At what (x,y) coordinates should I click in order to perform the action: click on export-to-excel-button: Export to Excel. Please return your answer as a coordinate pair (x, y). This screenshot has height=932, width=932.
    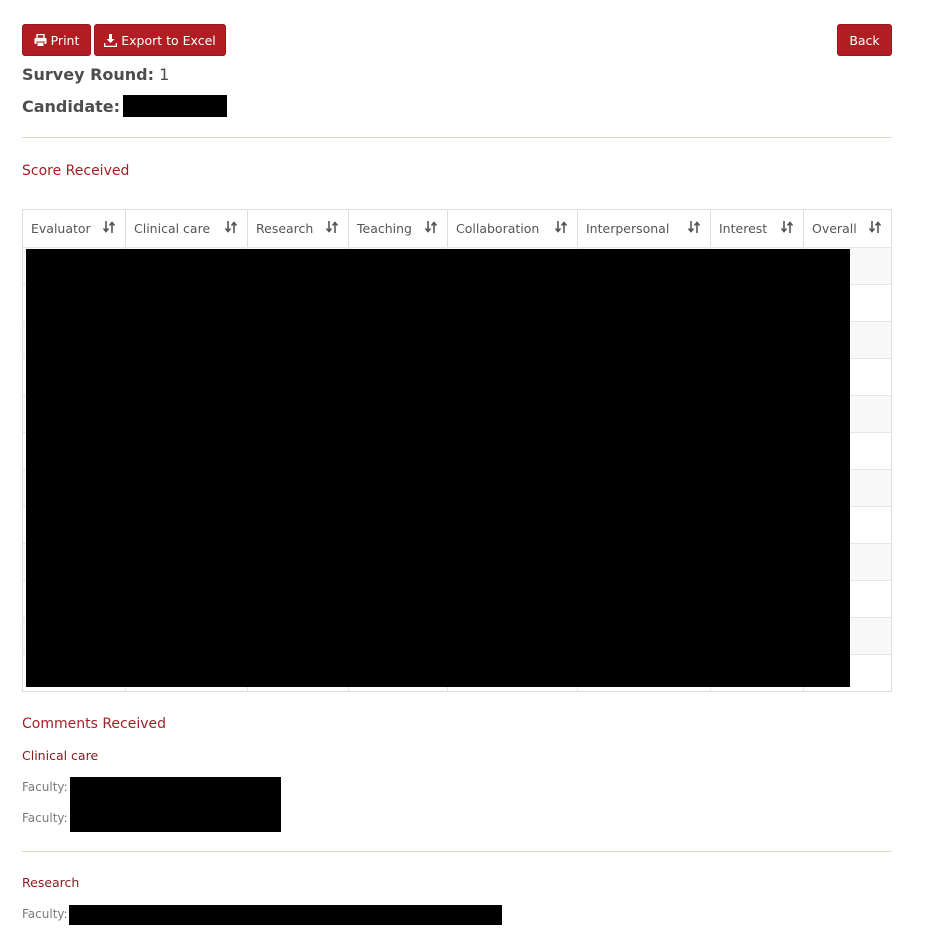
    Looking at the image, I should click on (160, 40).